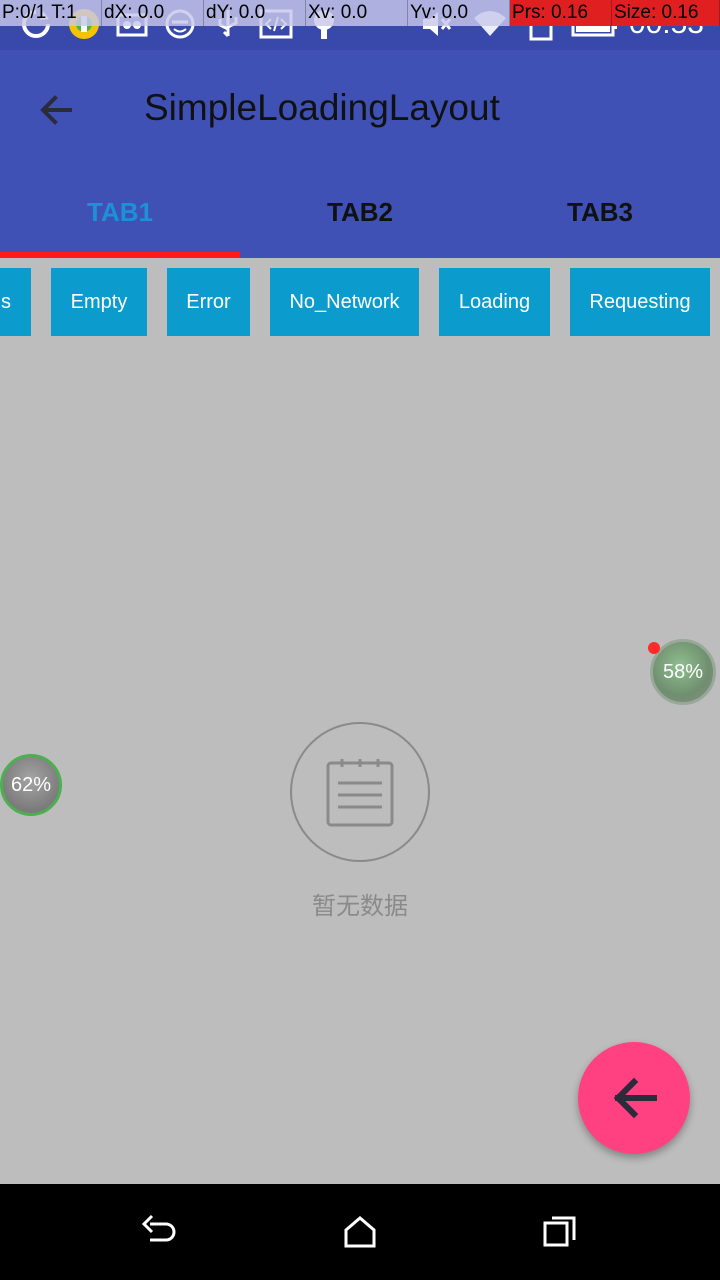  I want to click on recents-icon, so click(559, 1231).